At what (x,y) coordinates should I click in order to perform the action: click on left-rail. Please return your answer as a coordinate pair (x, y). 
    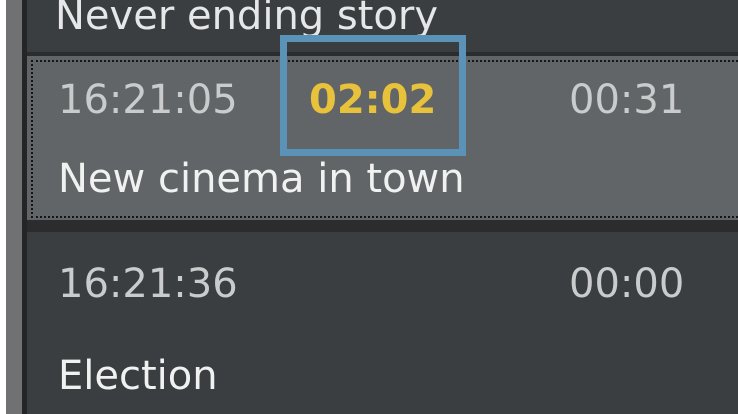
    Looking at the image, I should click on (14, 207).